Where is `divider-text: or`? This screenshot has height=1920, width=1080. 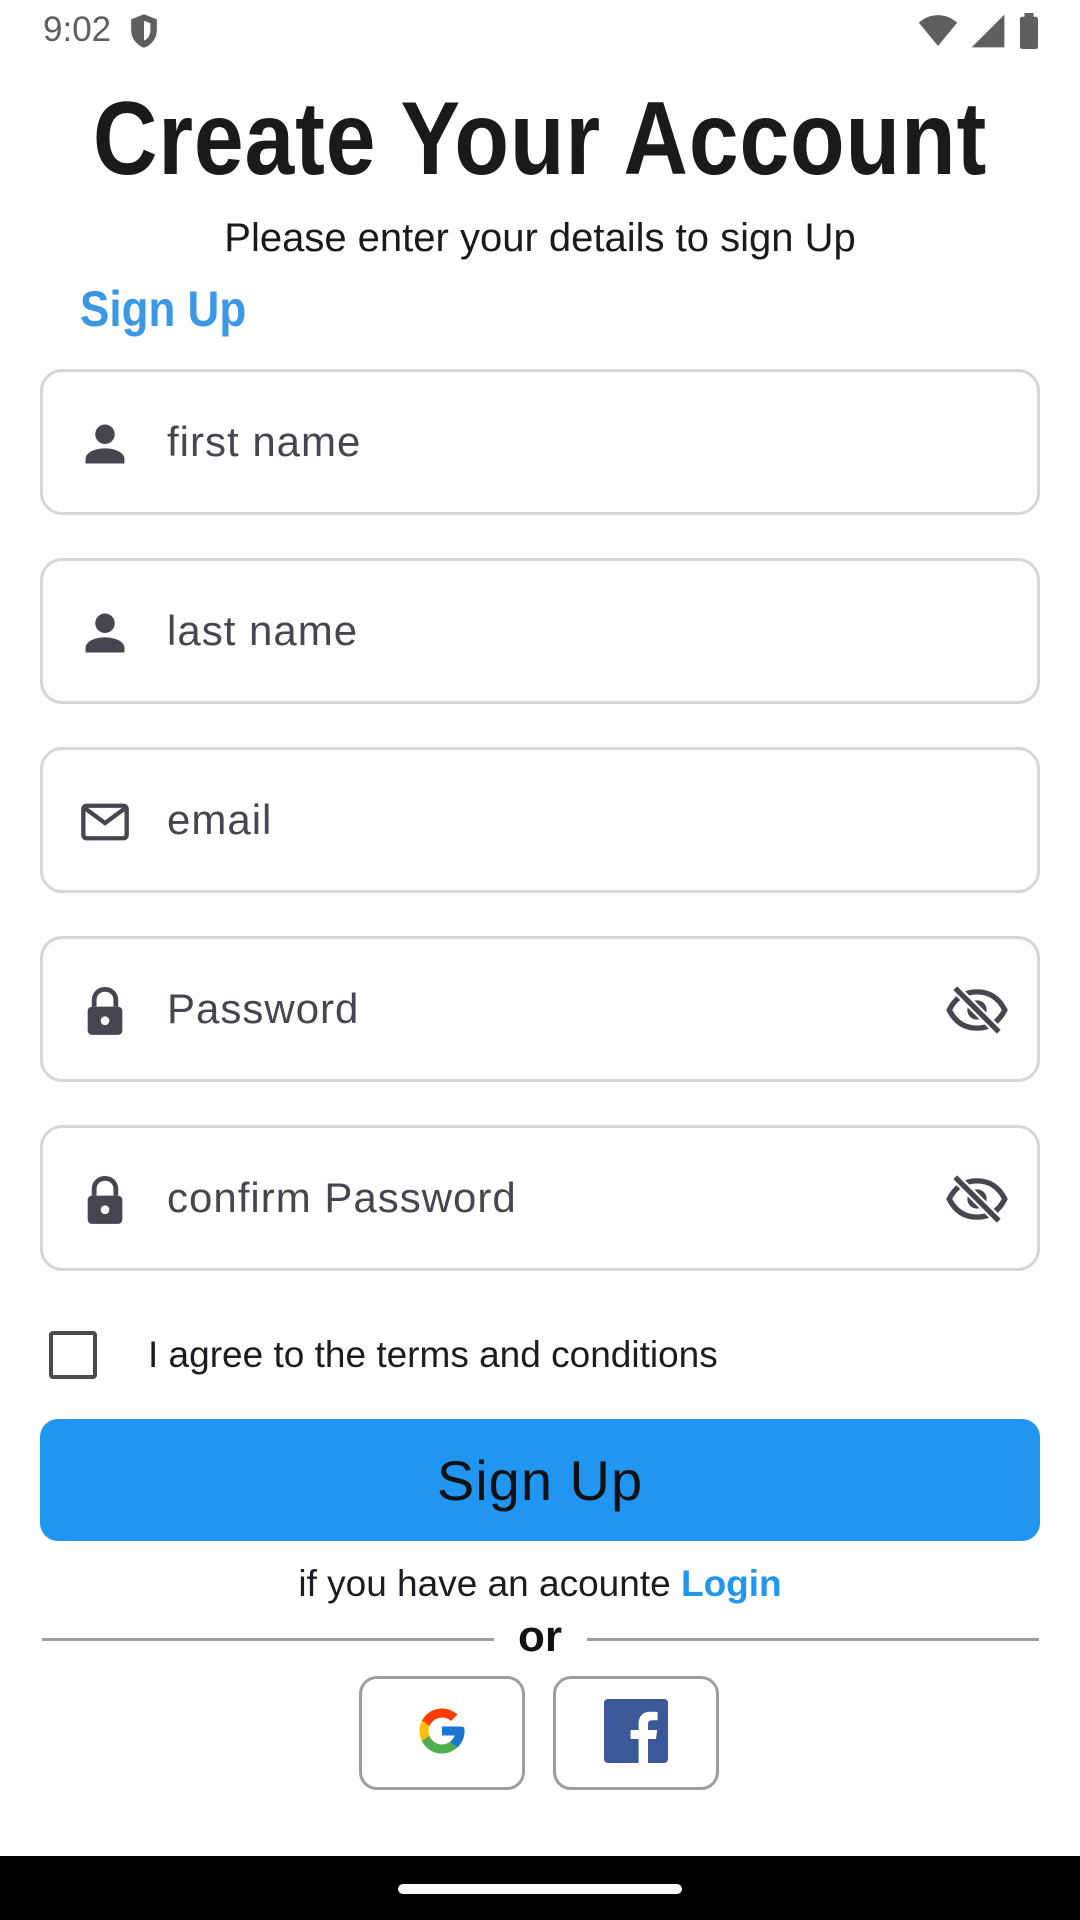
divider-text: or is located at coordinates (540, 1636).